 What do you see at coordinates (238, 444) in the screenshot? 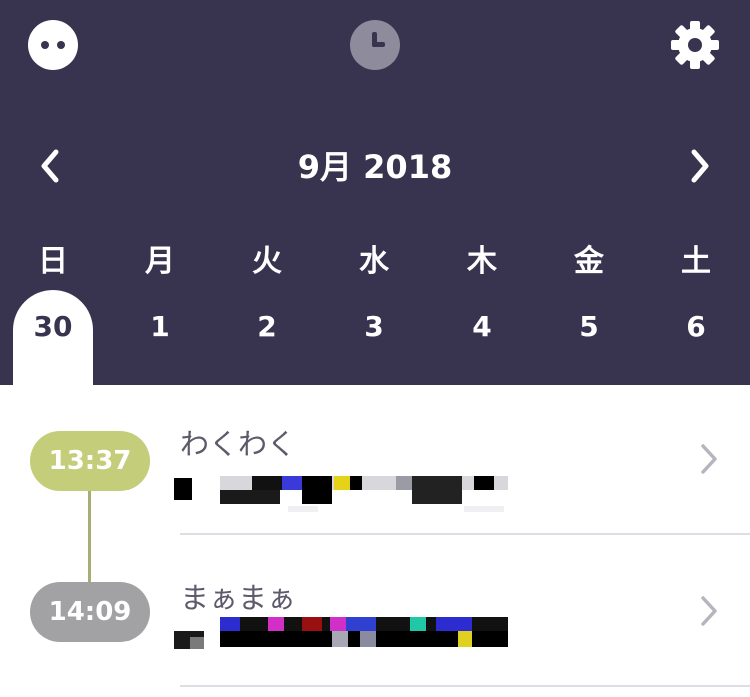
I see `mood-title: わくわく` at bounding box center [238, 444].